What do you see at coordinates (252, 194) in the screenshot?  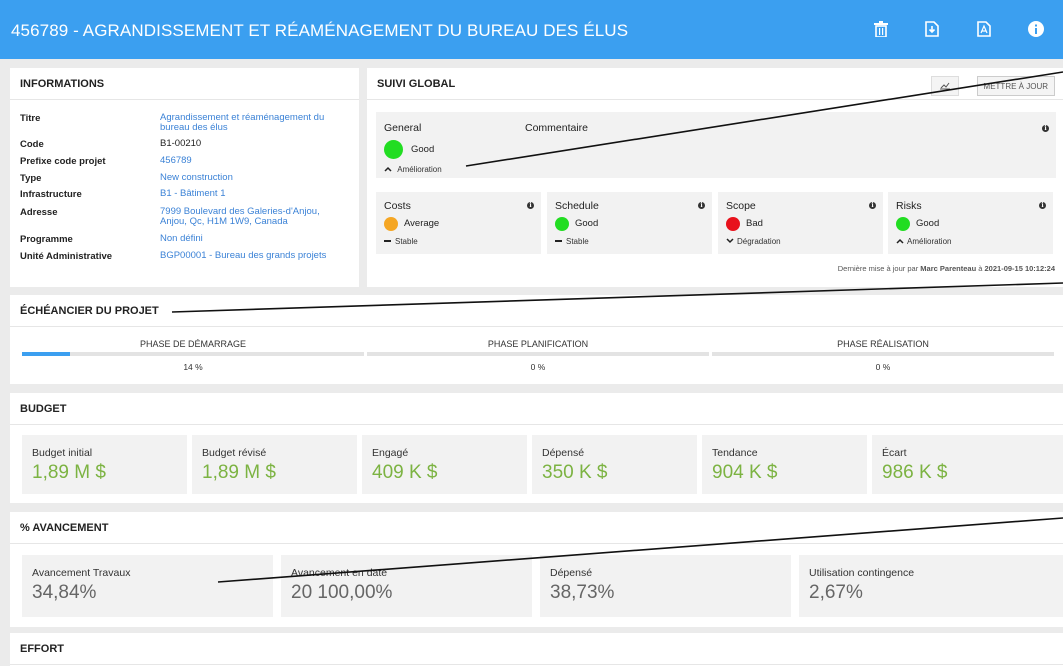 I see `info-infrastructure-link: B1 - Bâtiment 1` at bounding box center [252, 194].